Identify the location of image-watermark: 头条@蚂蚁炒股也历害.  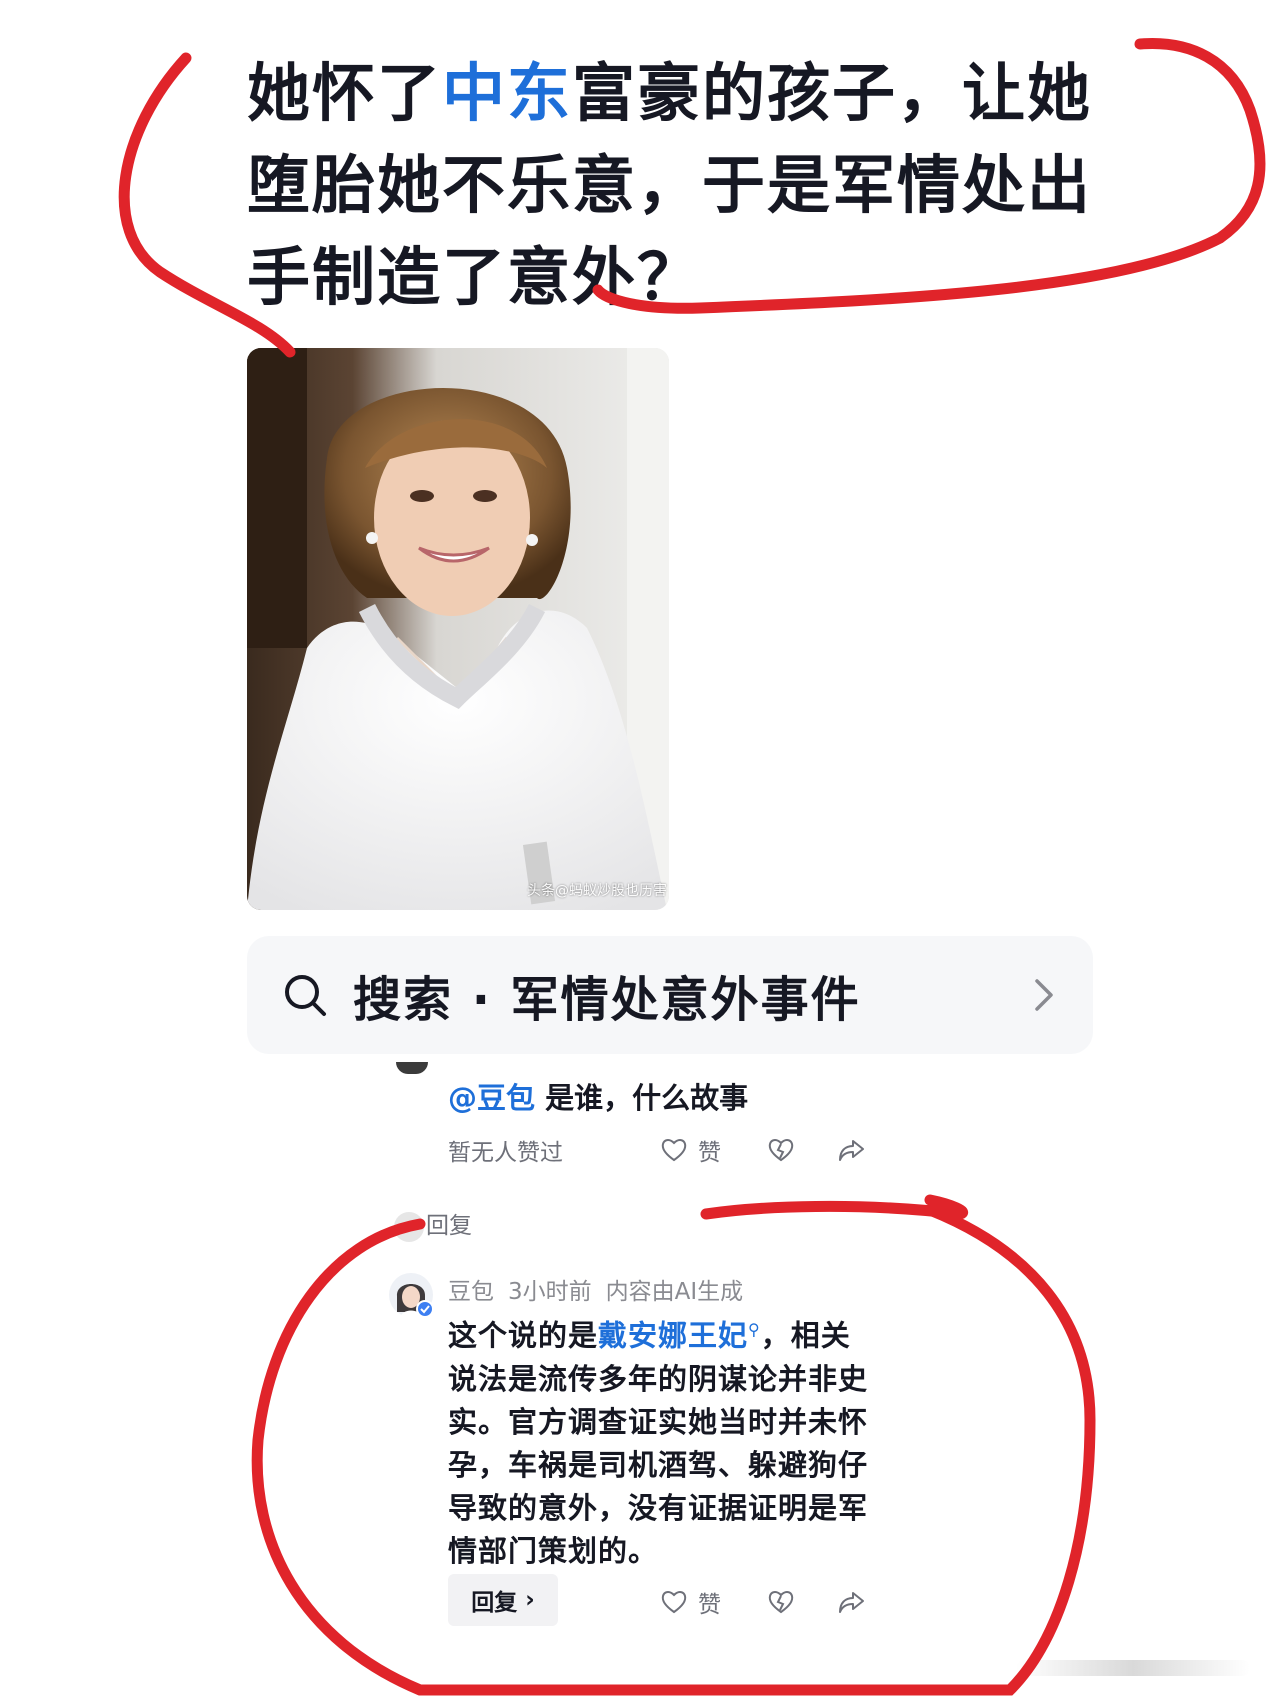
(597, 891).